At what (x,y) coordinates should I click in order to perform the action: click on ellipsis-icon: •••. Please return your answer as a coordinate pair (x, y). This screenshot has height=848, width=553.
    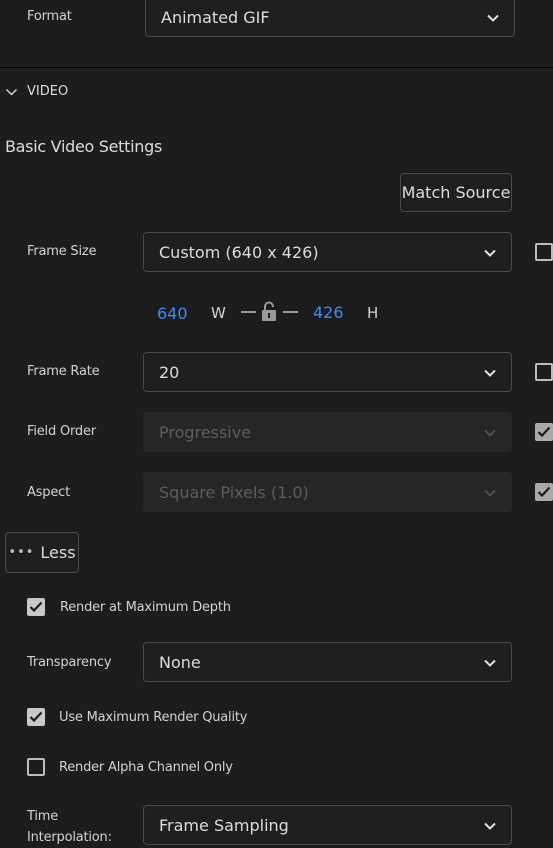
    Looking at the image, I should click on (21, 552).